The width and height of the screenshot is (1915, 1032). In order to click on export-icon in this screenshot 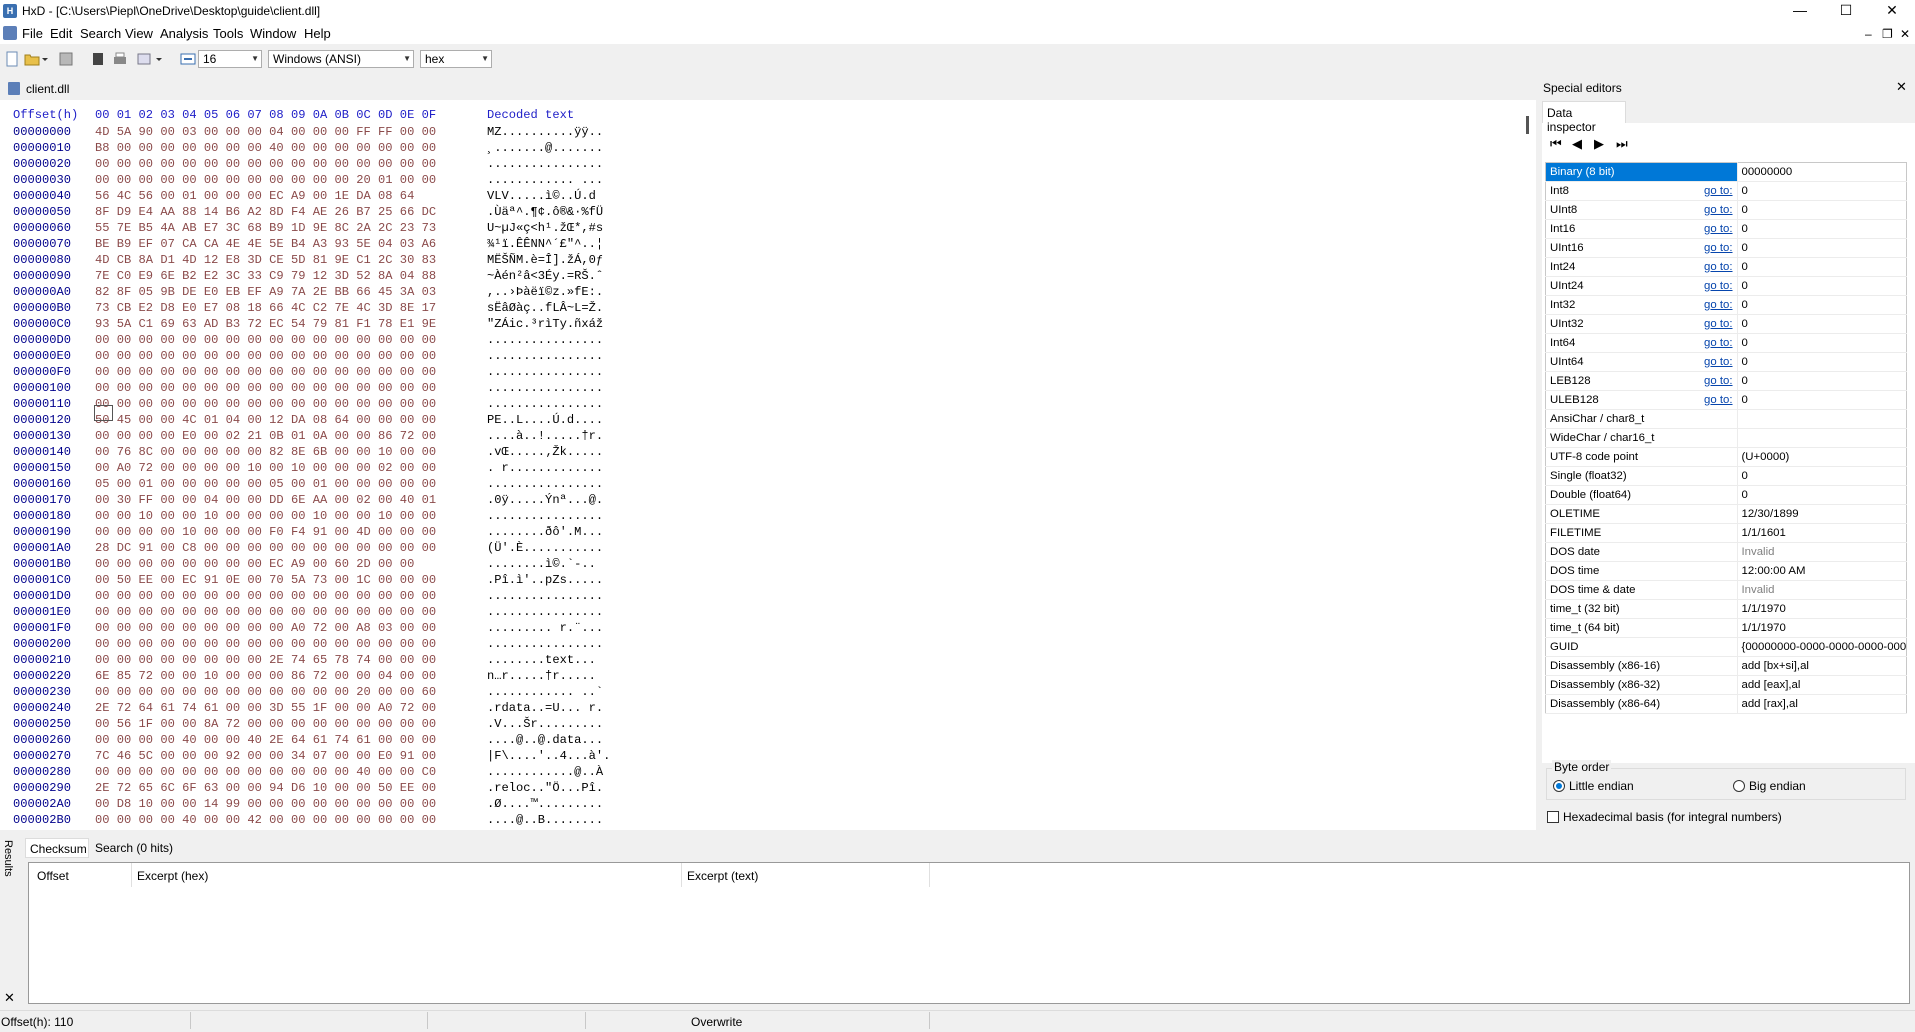, I will do `click(144, 59)`.